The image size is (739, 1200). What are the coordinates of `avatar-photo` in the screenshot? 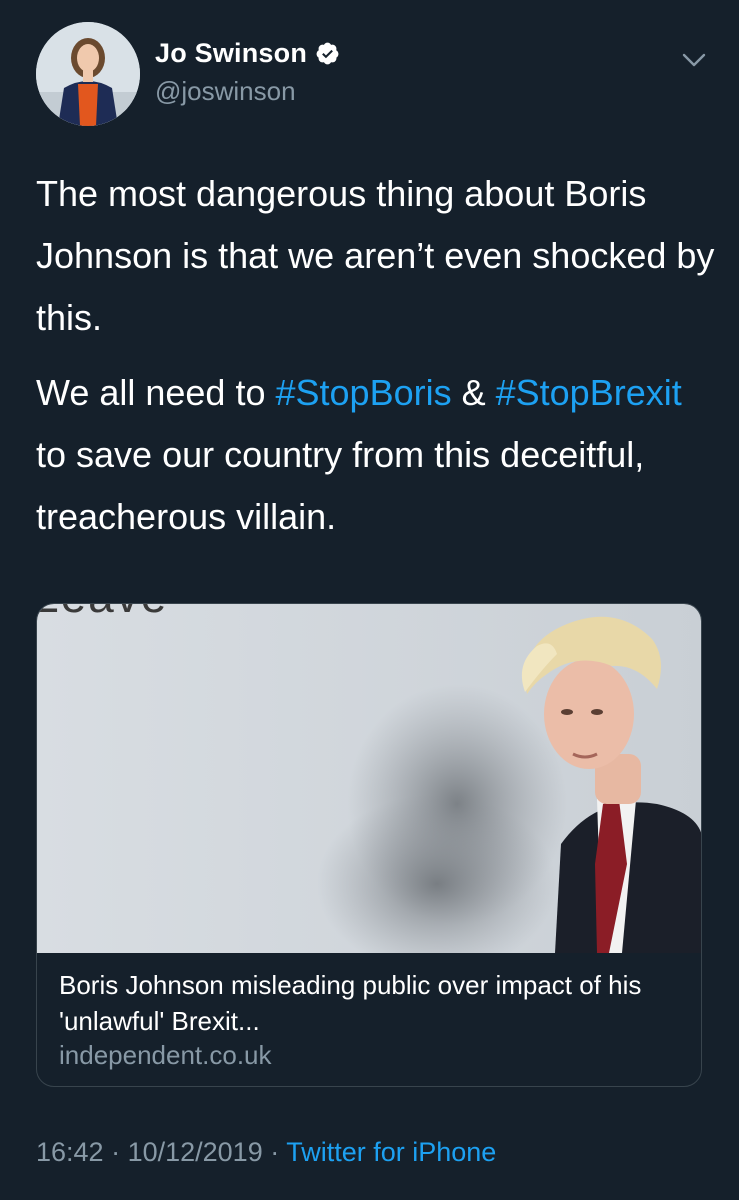 It's located at (88, 74).